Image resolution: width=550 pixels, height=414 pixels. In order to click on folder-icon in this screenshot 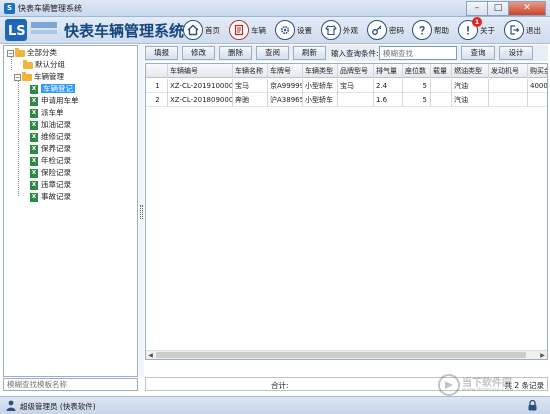, I will do `click(28, 64)`.